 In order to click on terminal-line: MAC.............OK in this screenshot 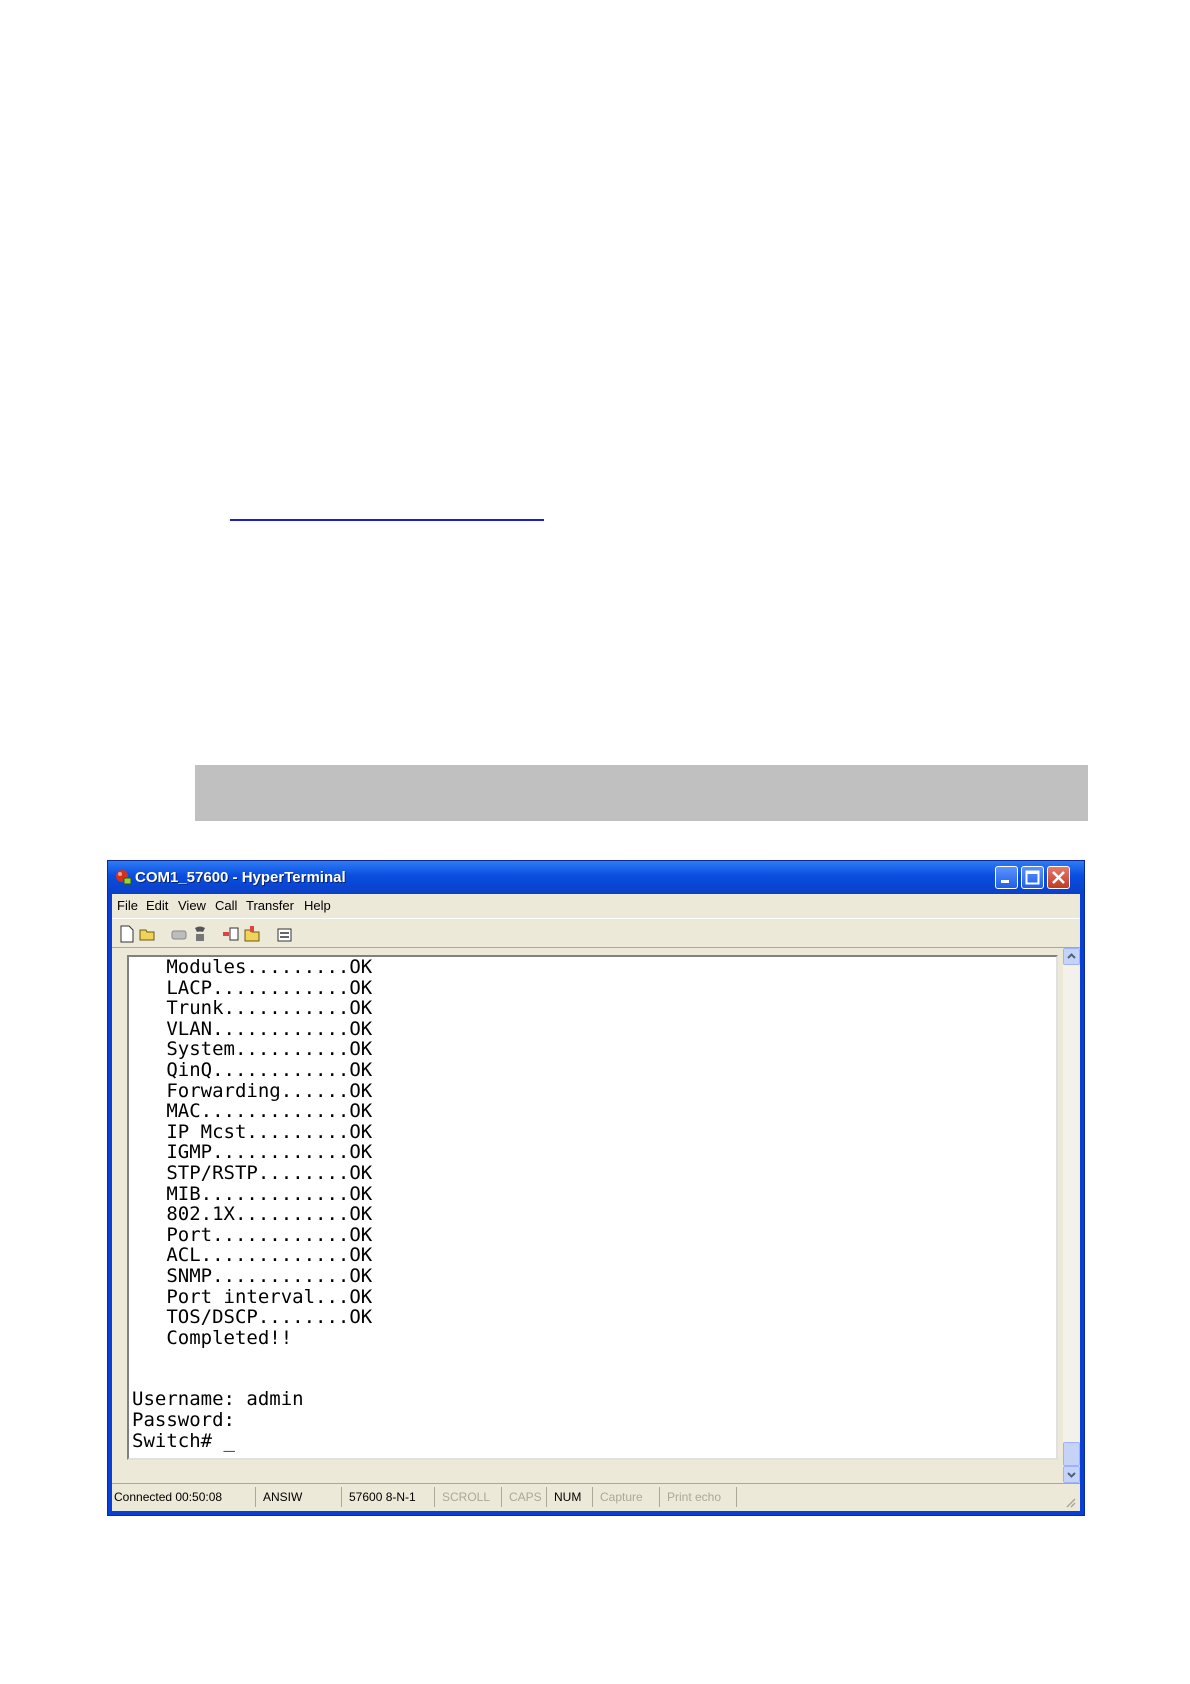, I will do `click(252, 1111)`.